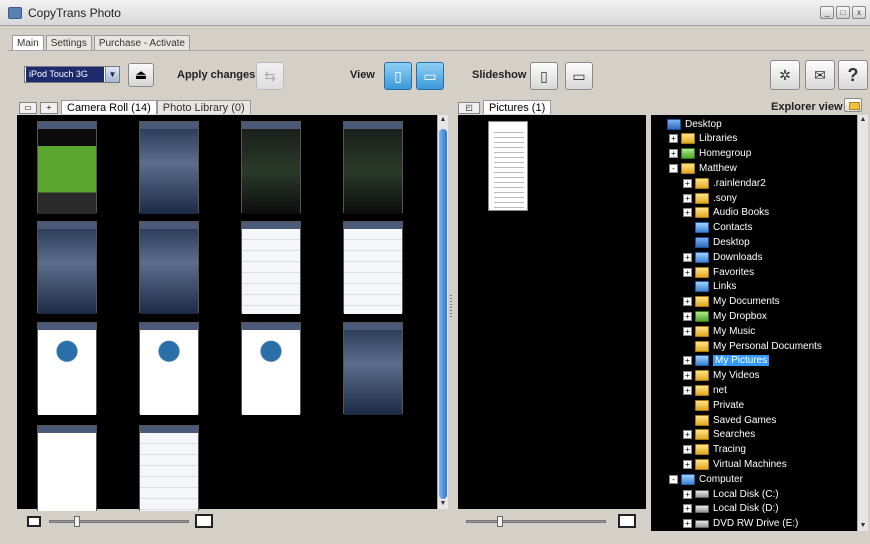 This screenshot has height=544, width=870. What do you see at coordinates (713, 405) in the screenshot?
I see `tree-node: Private` at bounding box center [713, 405].